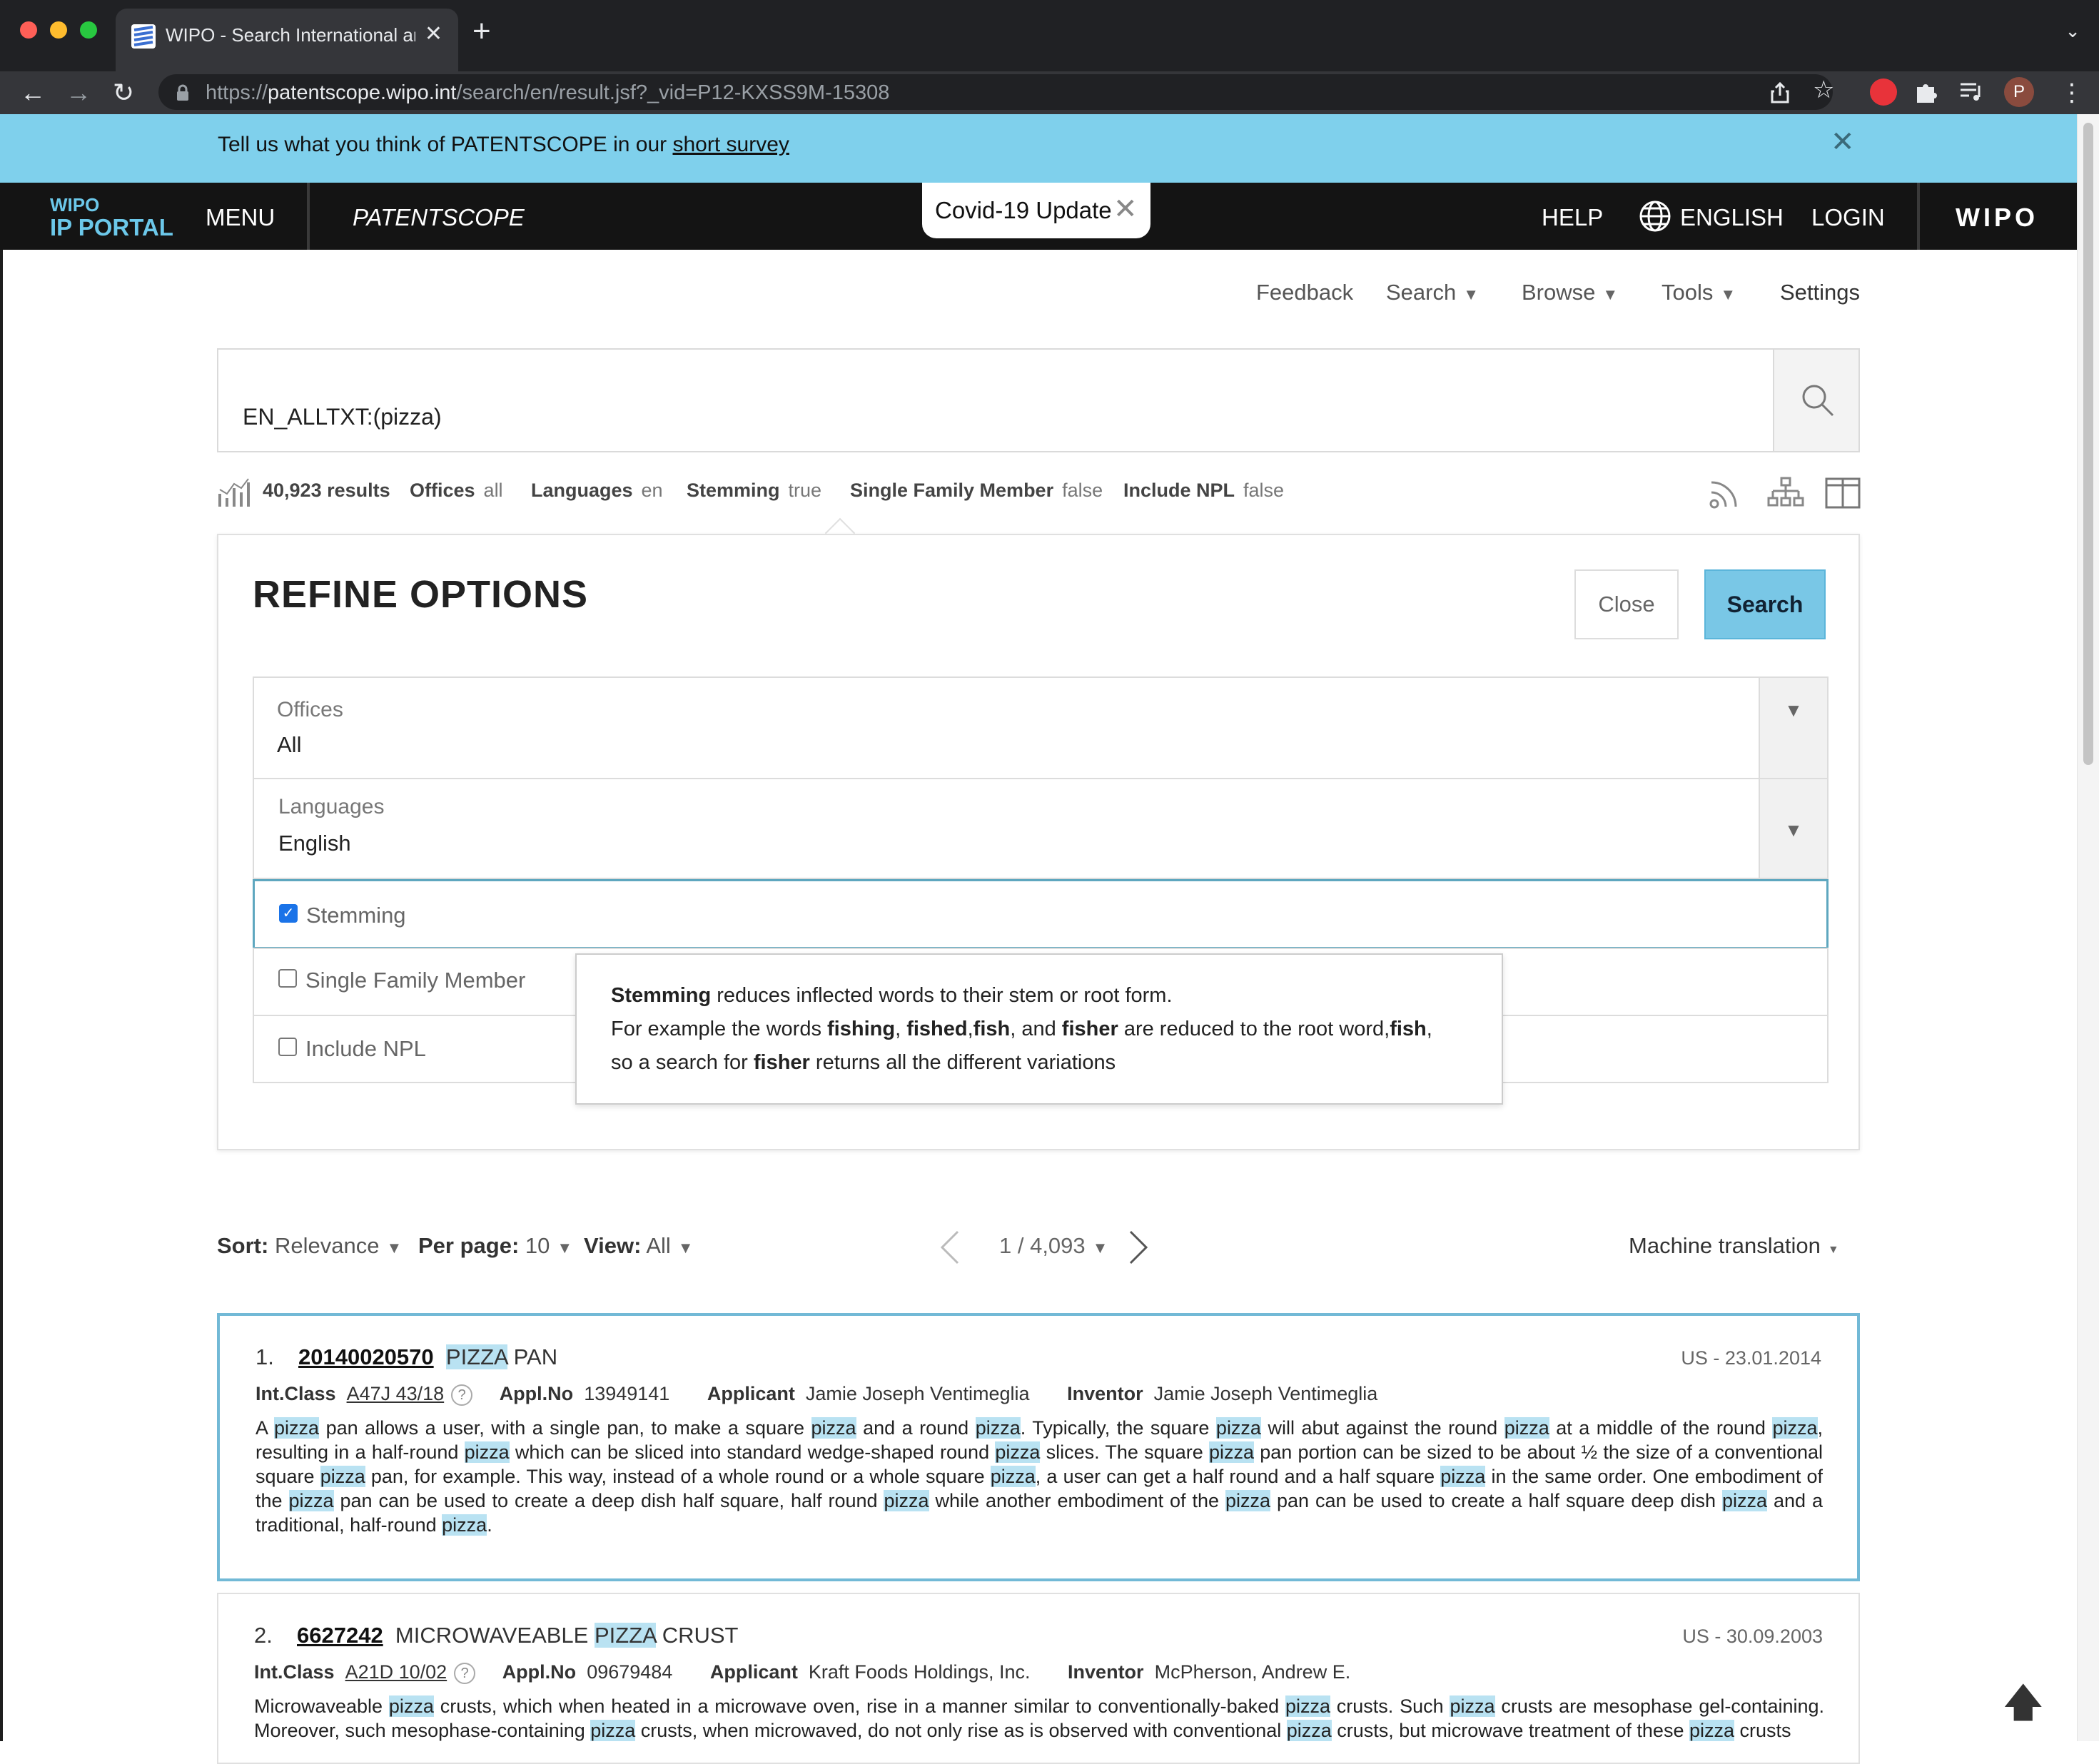 Image resolution: width=2099 pixels, height=1764 pixels. What do you see at coordinates (1848, 217) in the screenshot?
I see `login-link: LOGIN` at bounding box center [1848, 217].